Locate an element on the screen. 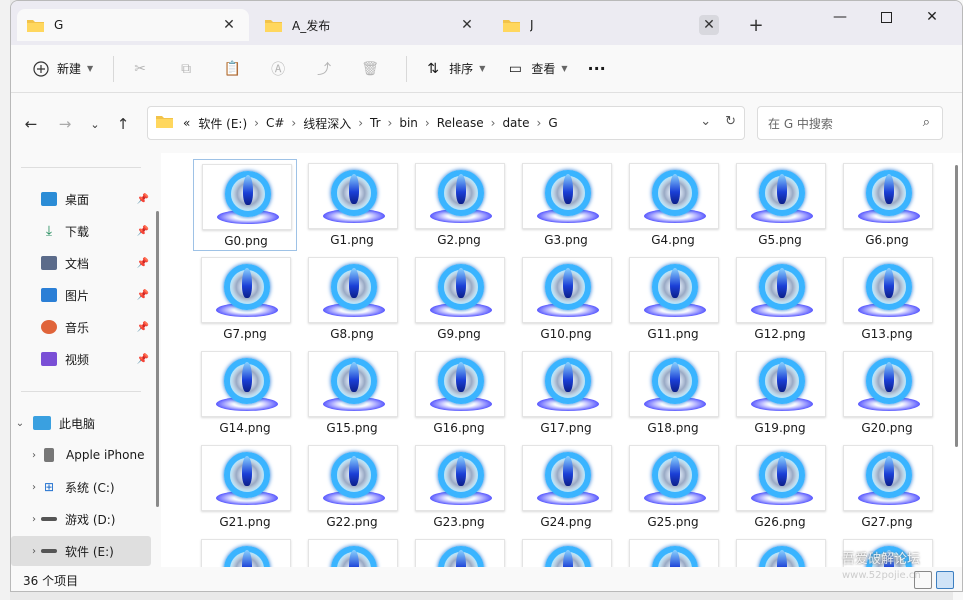 The image size is (963, 600). file-item: G2.png is located at coordinates (459, 205).